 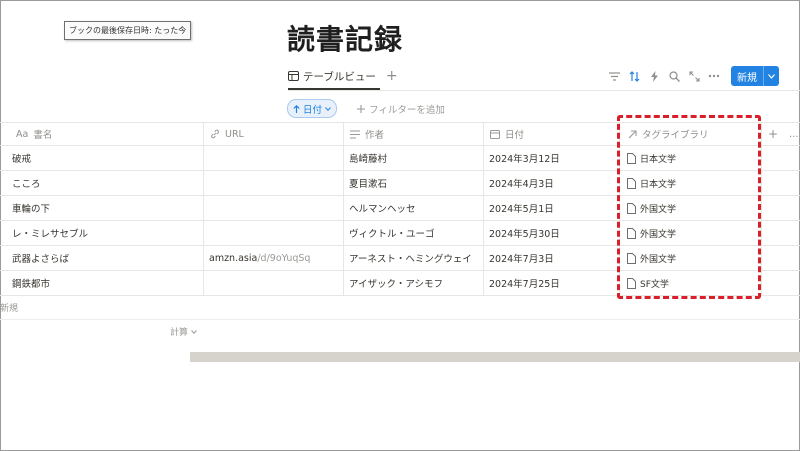 What do you see at coordinates (361, 108) in the screenshot?
I see `plus-icon` at bounding box center [361, 108].